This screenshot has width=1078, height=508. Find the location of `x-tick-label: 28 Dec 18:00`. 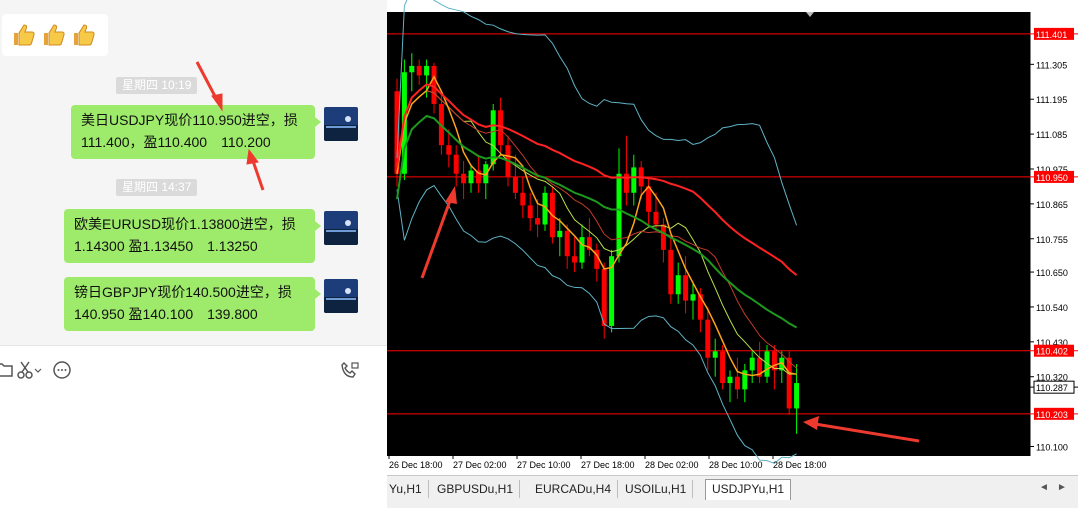

x-tick-label: 28 Dec 18:00 is located at coordinates (800, 465).